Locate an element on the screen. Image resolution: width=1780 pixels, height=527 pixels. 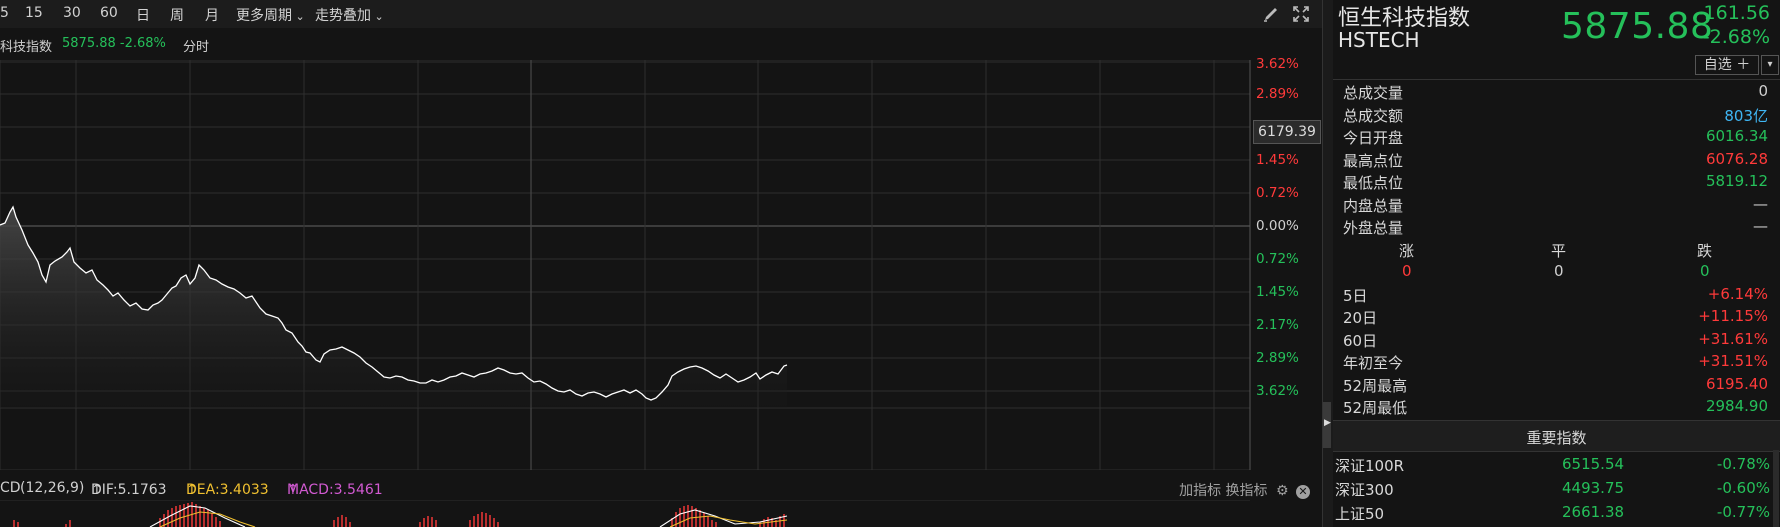
price-change-label: 5875.88 -2.68% is located at coordinates (114, 43).